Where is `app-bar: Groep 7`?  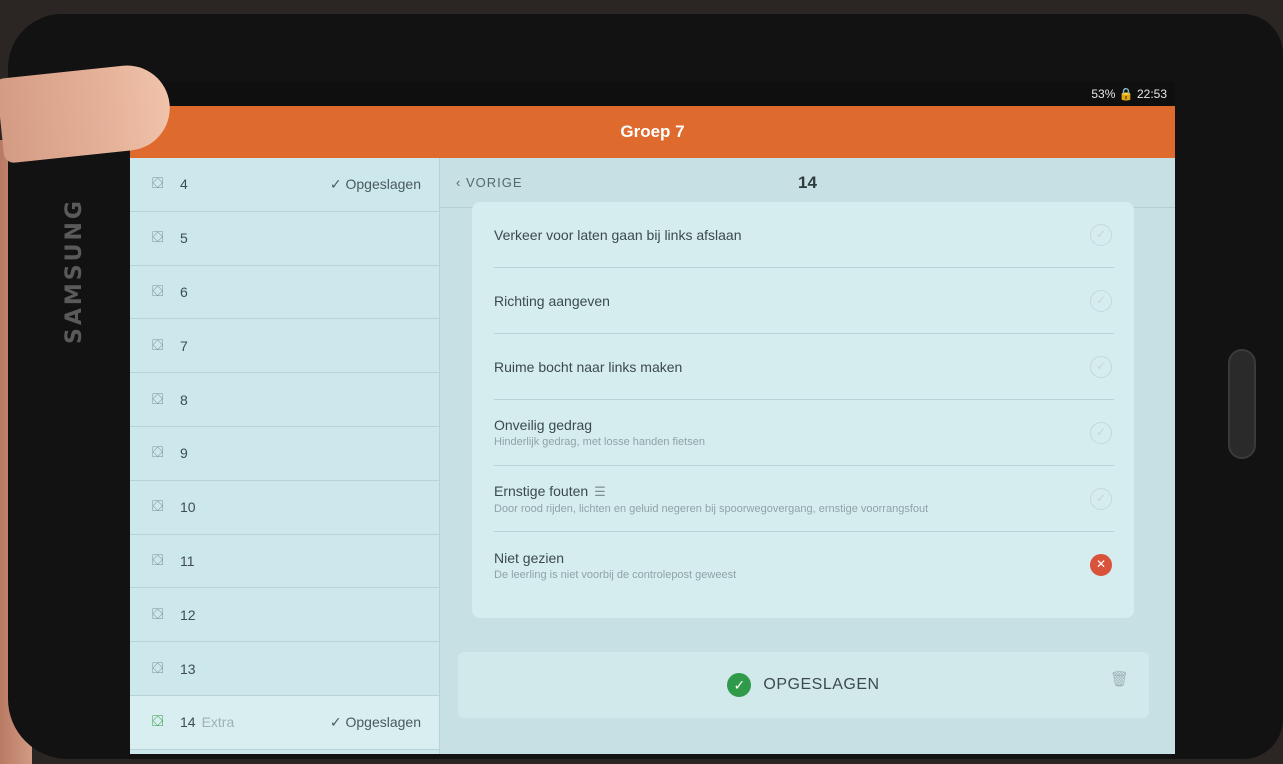 app-bar: Groep 7 is located at coordinates (652, 132).